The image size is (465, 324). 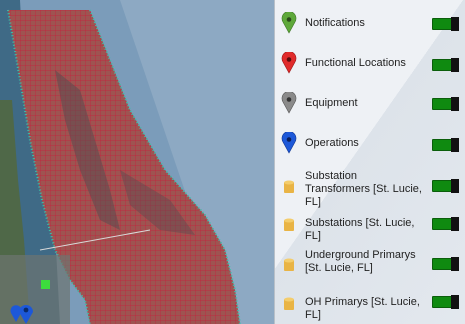 What do you see at coordinates (289, 23) in the screenshot?
I see `green-pin-icon` at bounding box center [289, 23].